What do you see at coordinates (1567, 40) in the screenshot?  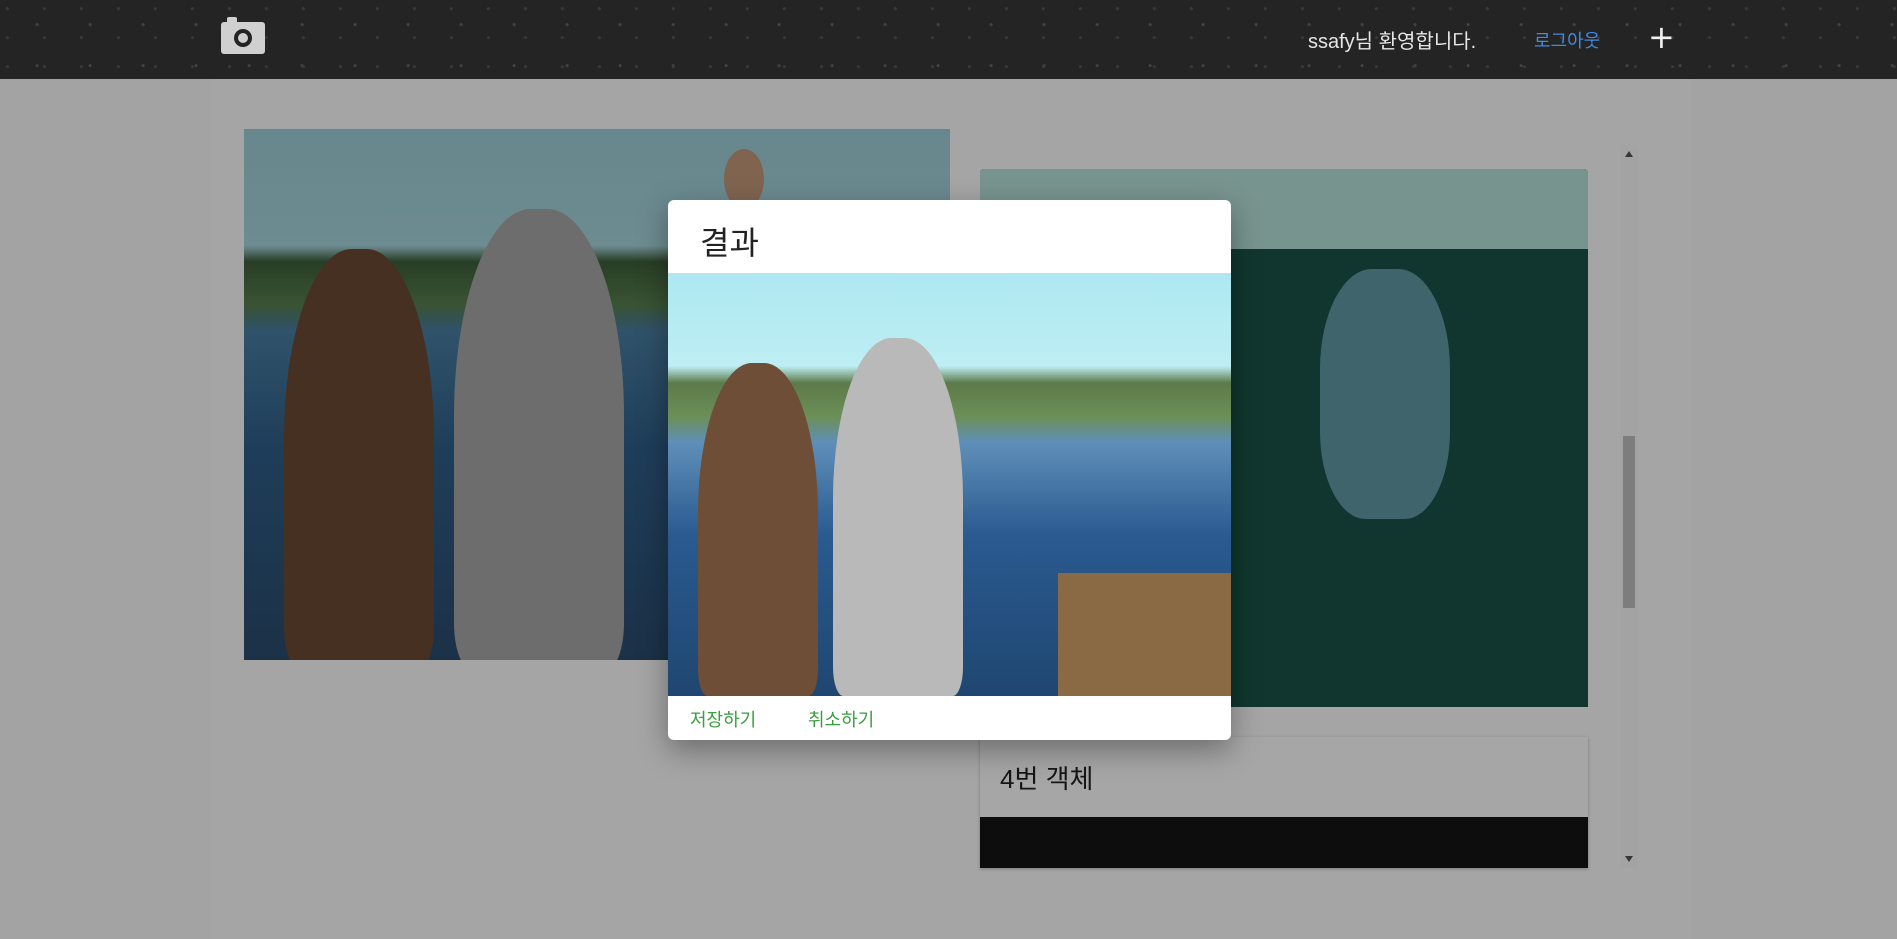 I see `logout-link: 로그아웃` at bounding box center [1567, 40].